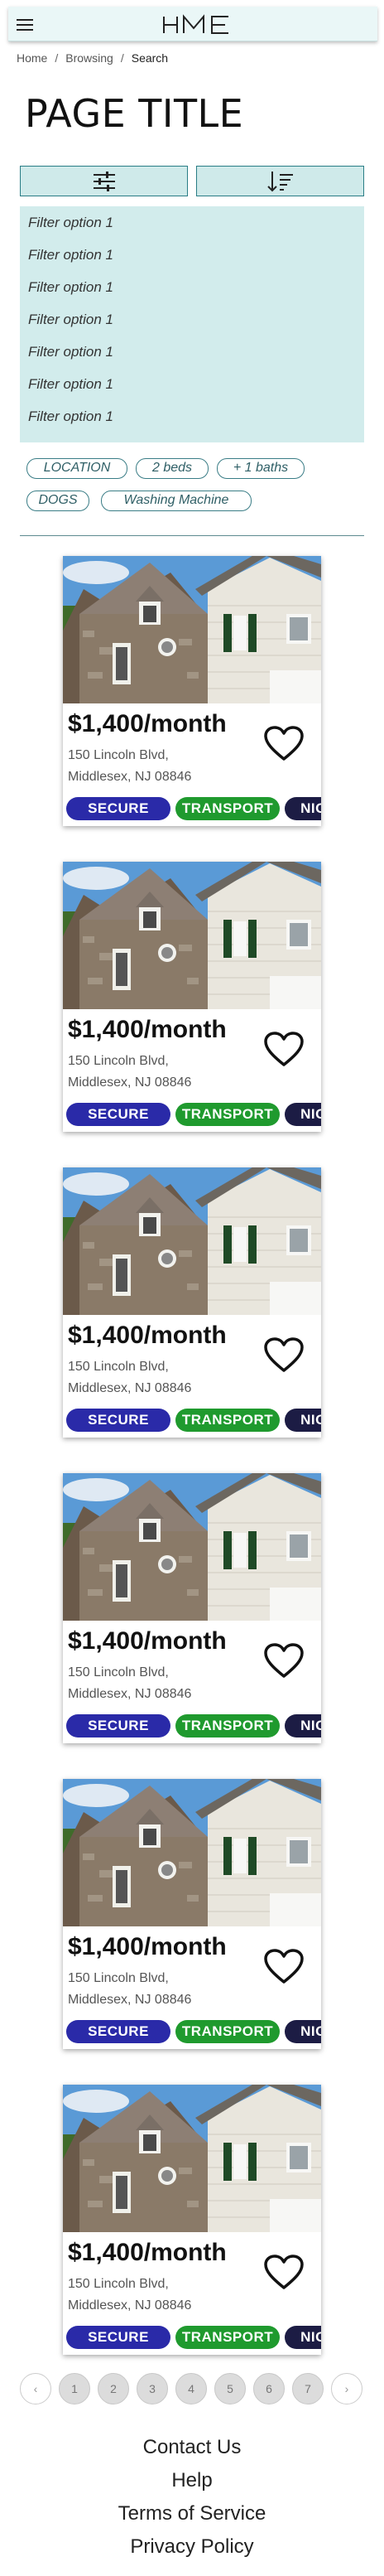 The width and height of the screenshot is (384, 2576). I want to click on page-button: 4, so click(191, 2388).